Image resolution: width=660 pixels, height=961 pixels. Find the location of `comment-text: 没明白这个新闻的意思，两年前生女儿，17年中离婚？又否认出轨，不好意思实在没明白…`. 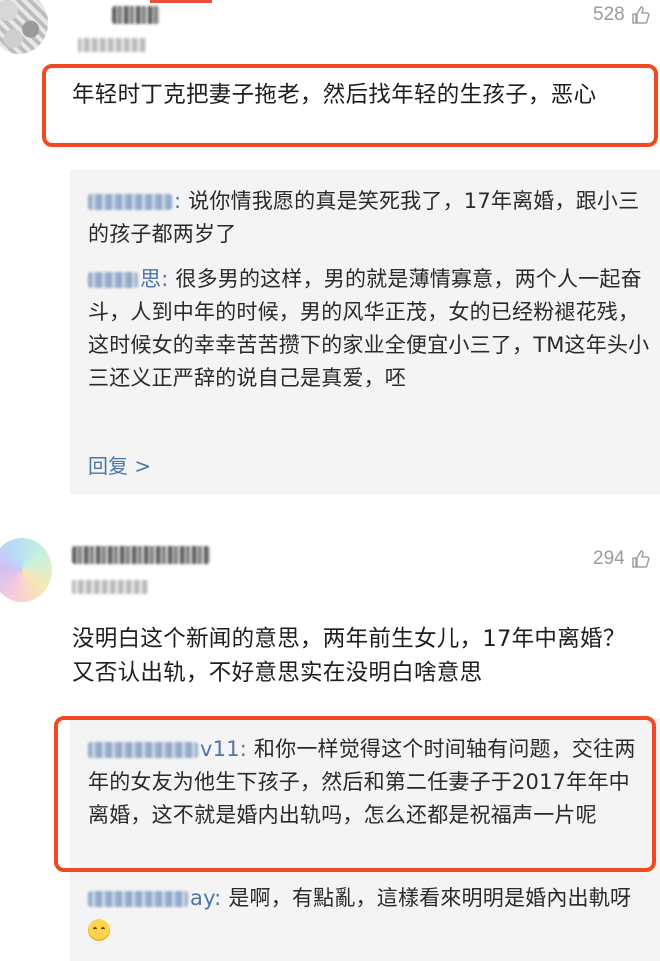

comment-text: 没明白这个新闻的意思，两年前生女儿，17年中离婚？又否认出轨，不好意思实在没明白… is located at coordinates (349, 656).